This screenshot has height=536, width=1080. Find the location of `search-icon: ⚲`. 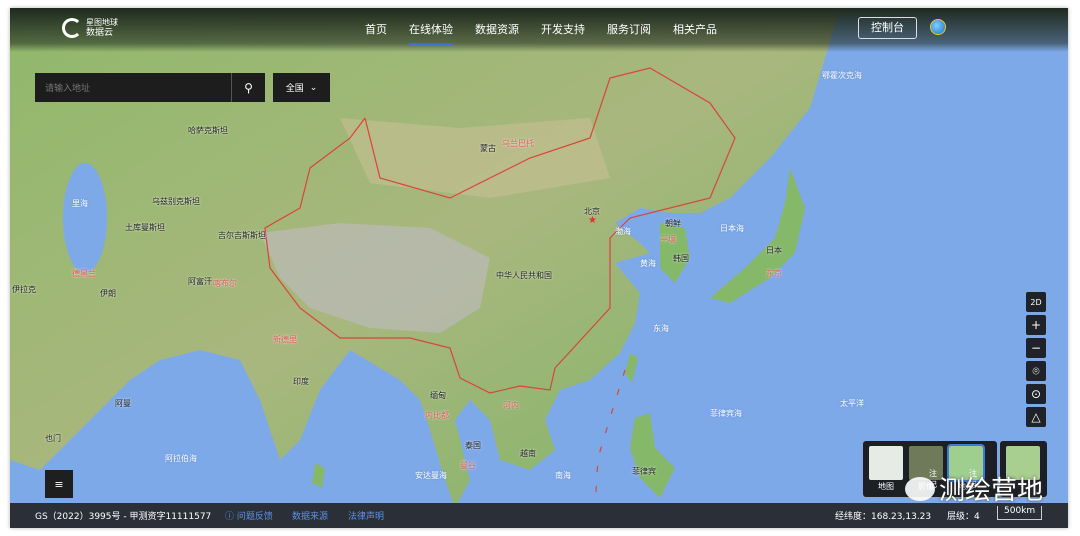

search-icon: ⚲ is located at coordinates (248, 87).